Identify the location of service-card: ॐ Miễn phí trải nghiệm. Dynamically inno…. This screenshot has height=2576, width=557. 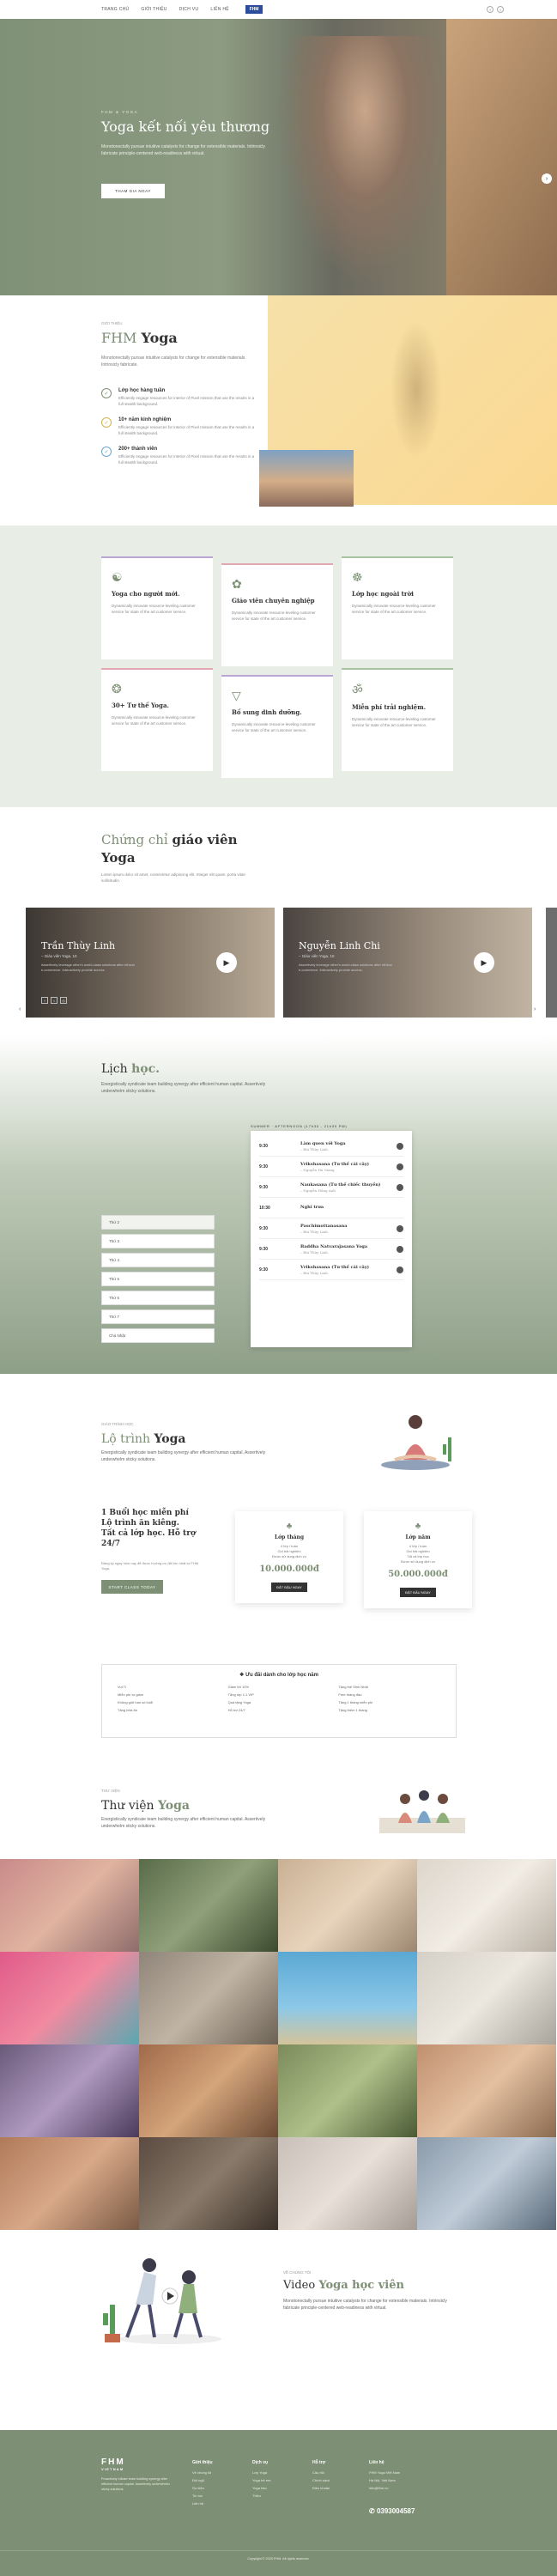
(397, 719).